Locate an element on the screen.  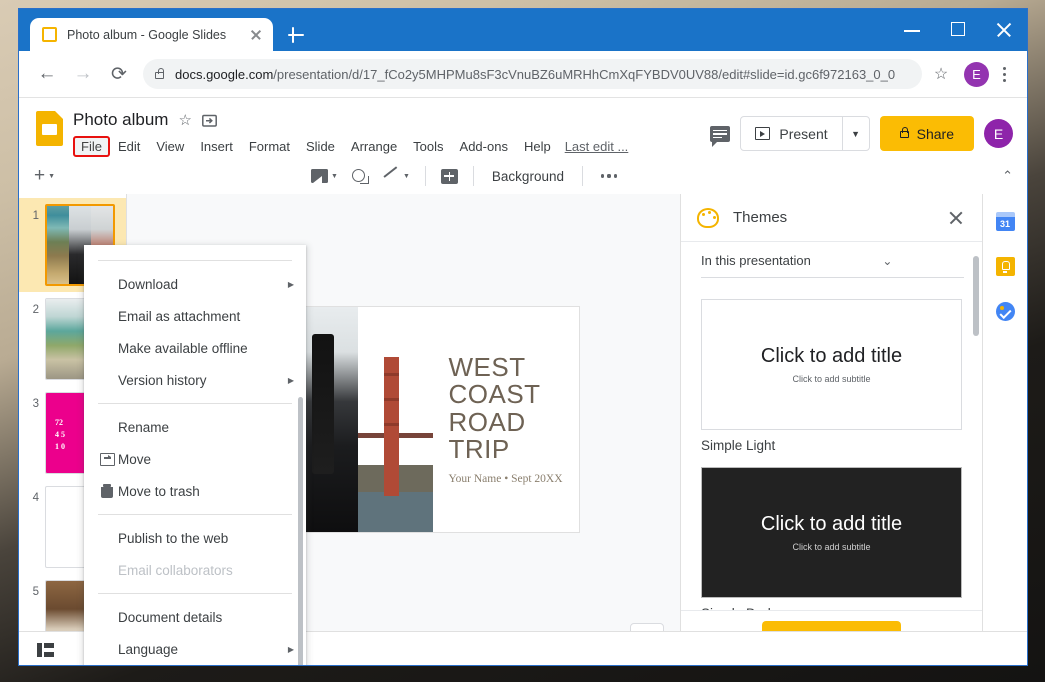
file-menu-scrollbar is located at coordinates (300, 531).